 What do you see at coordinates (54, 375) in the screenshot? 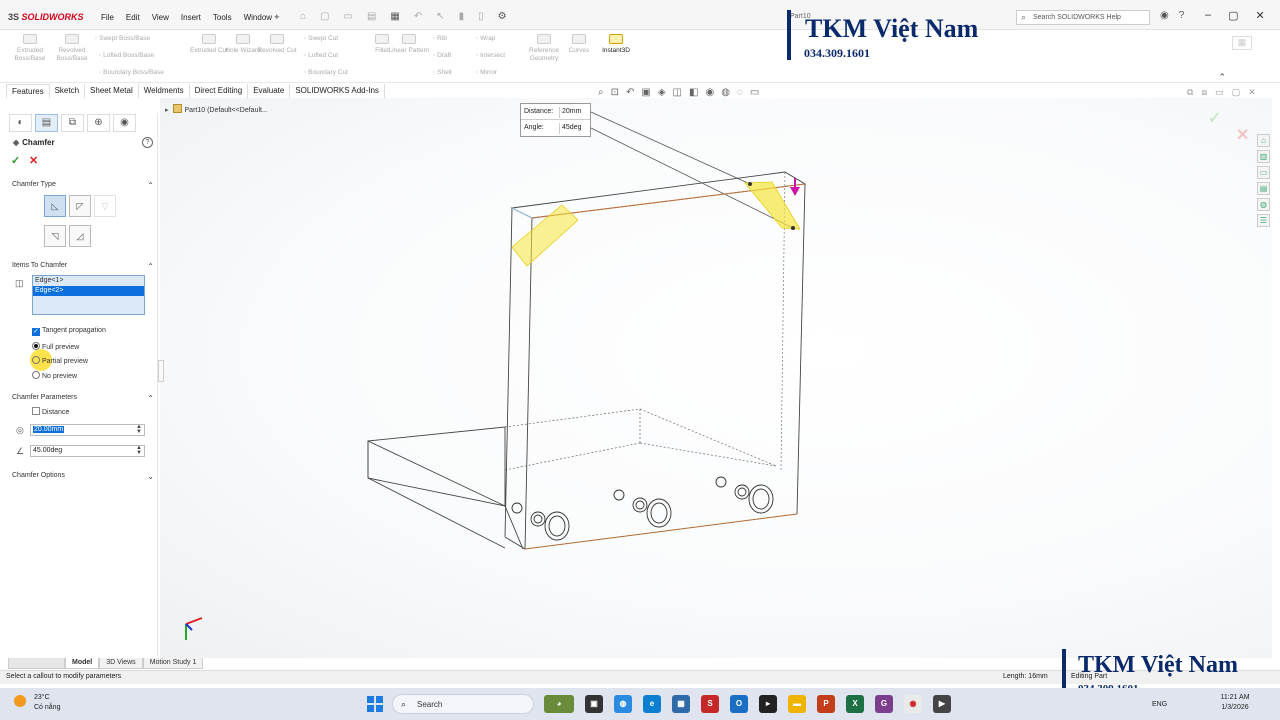
I see `no-preview-radio: No preview` at bounding box center [54, 375].